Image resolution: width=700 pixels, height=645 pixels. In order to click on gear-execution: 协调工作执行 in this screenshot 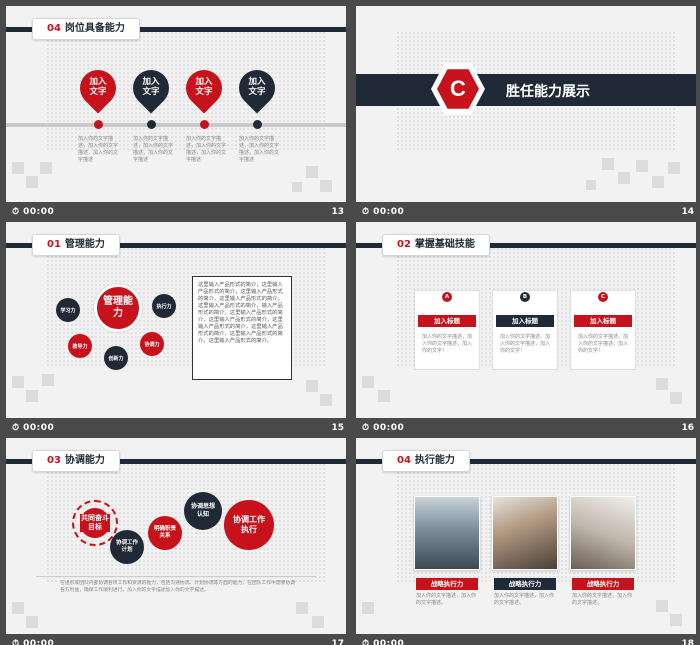, I will do `click(249, 525)`.